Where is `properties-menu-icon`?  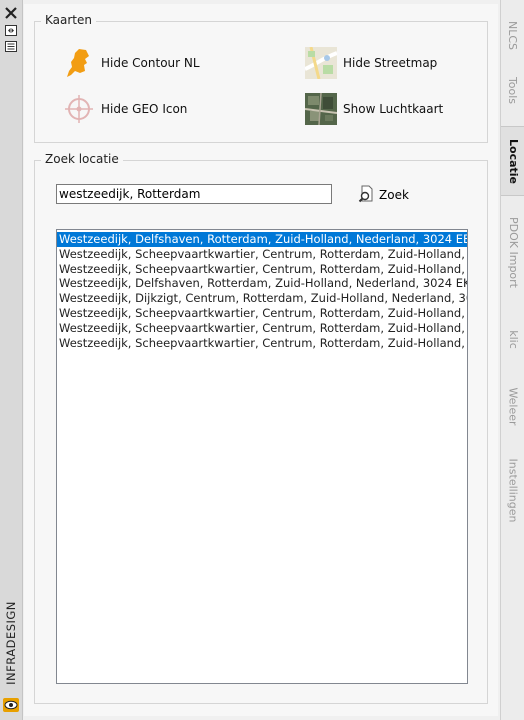
properties-menu-icon is located at coordinates (11, 46).